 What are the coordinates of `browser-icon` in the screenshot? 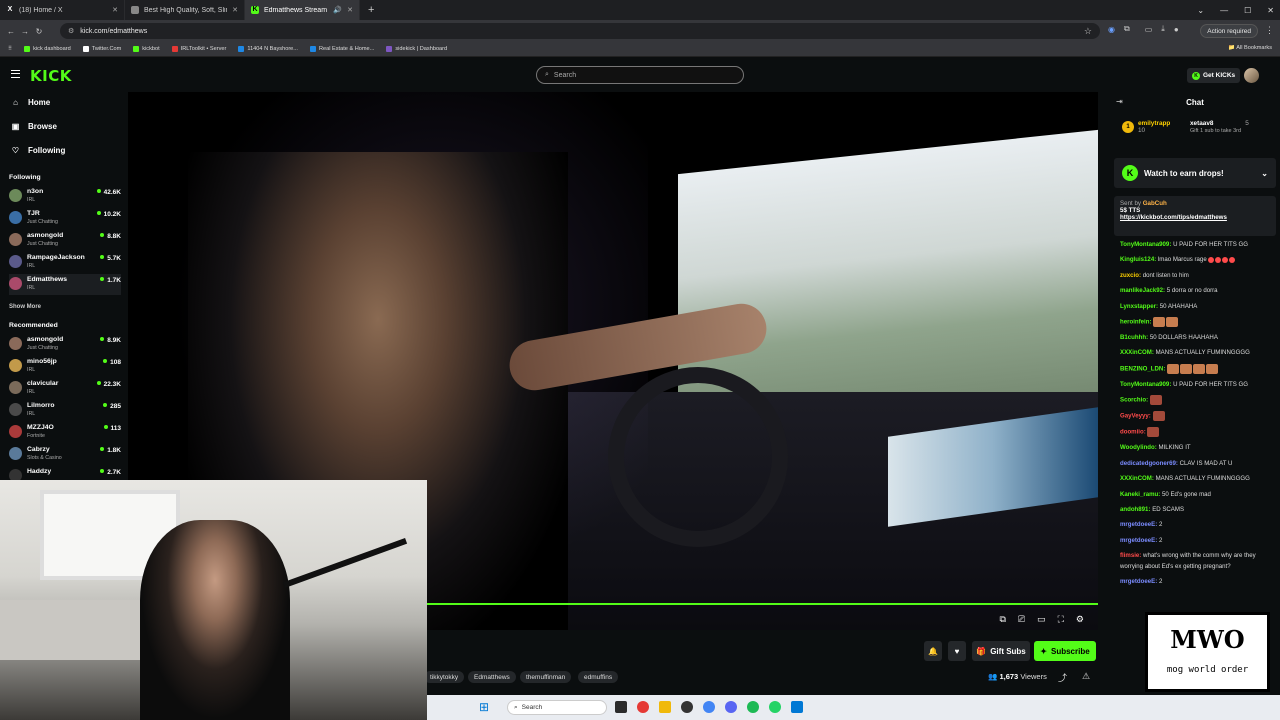 It's located at (709, 707).